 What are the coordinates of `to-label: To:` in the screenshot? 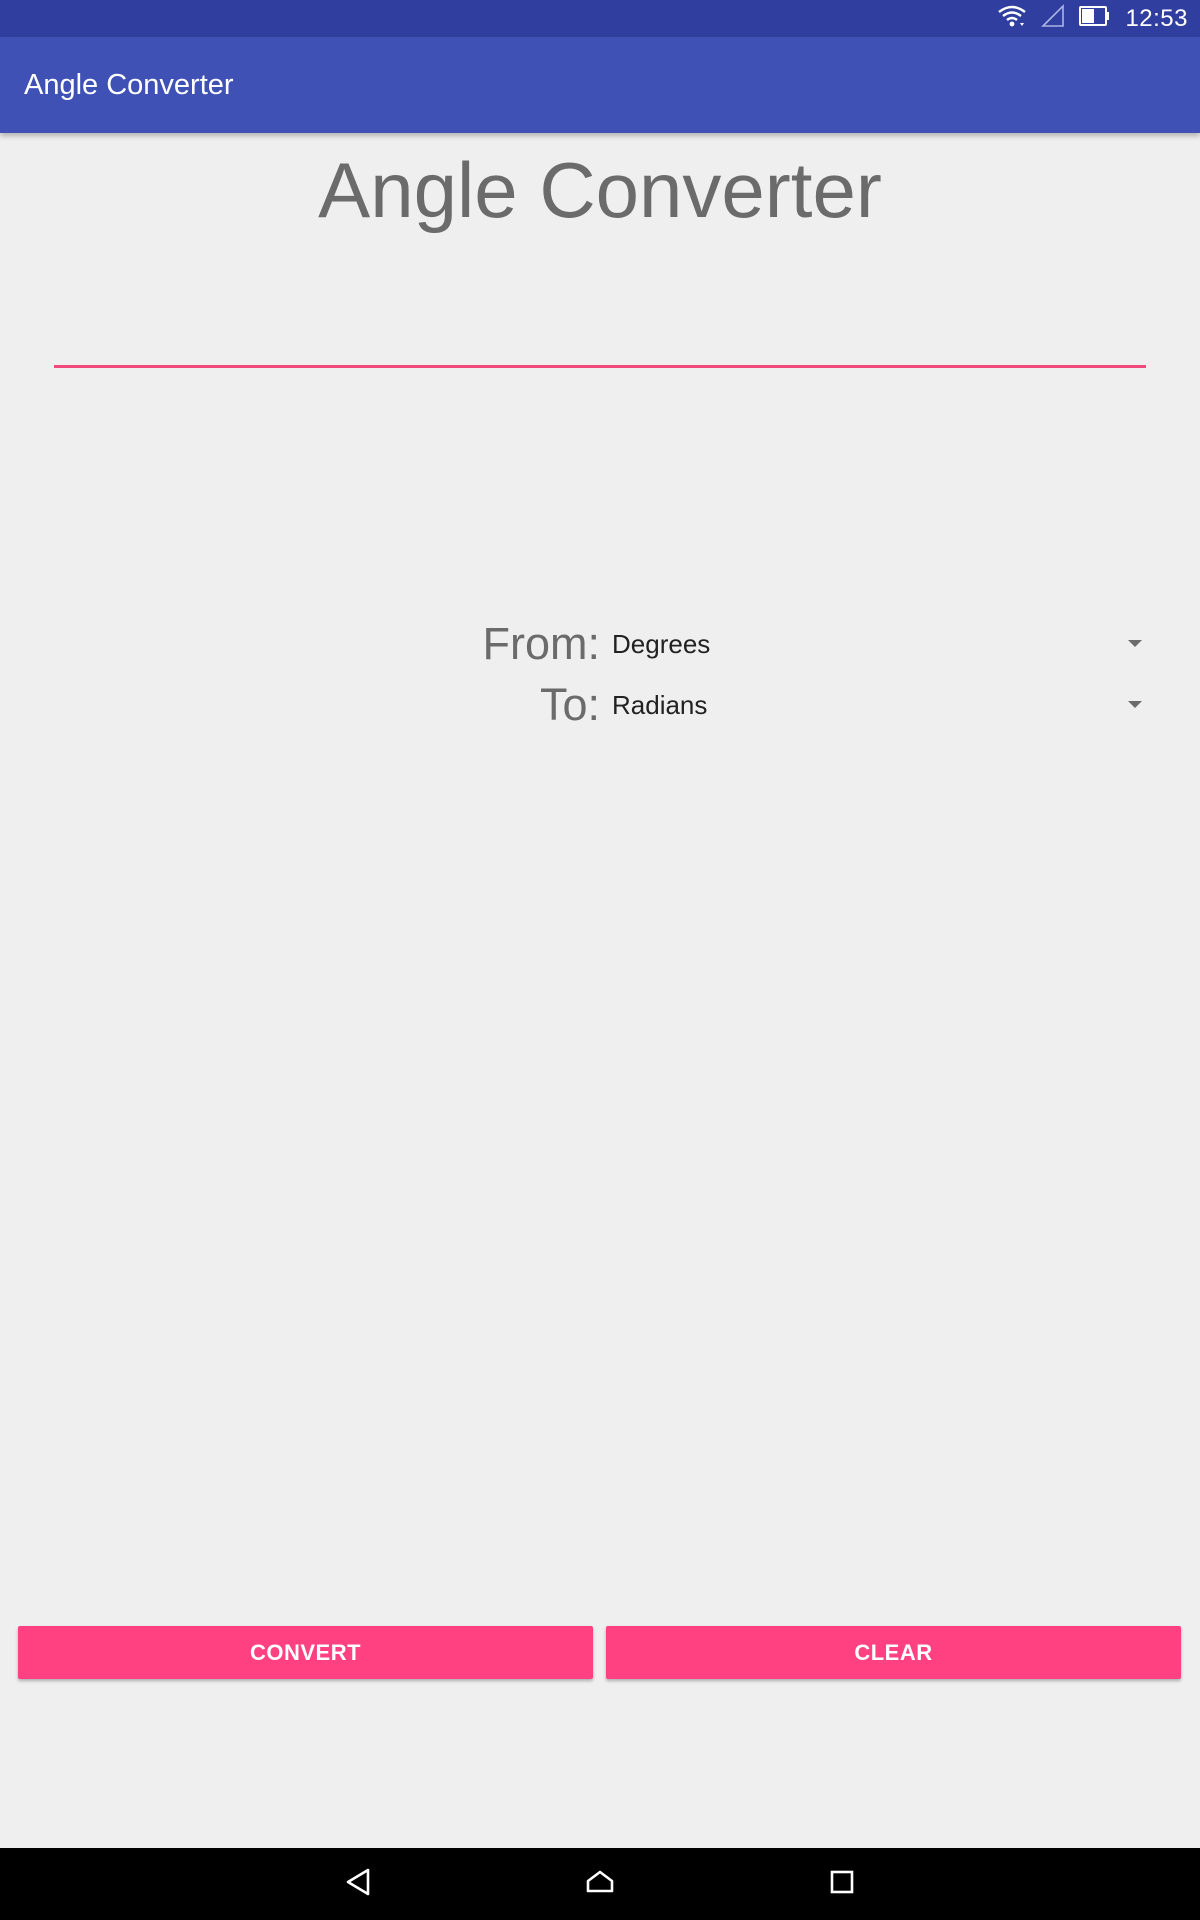 It's located at (569, 704).